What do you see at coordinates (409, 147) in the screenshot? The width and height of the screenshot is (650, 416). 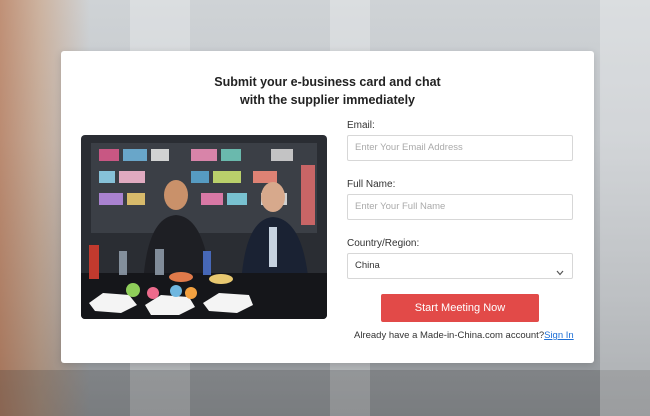 I see `email-placeholder: Enter Your Email Address` at bounding box center [409, 147].